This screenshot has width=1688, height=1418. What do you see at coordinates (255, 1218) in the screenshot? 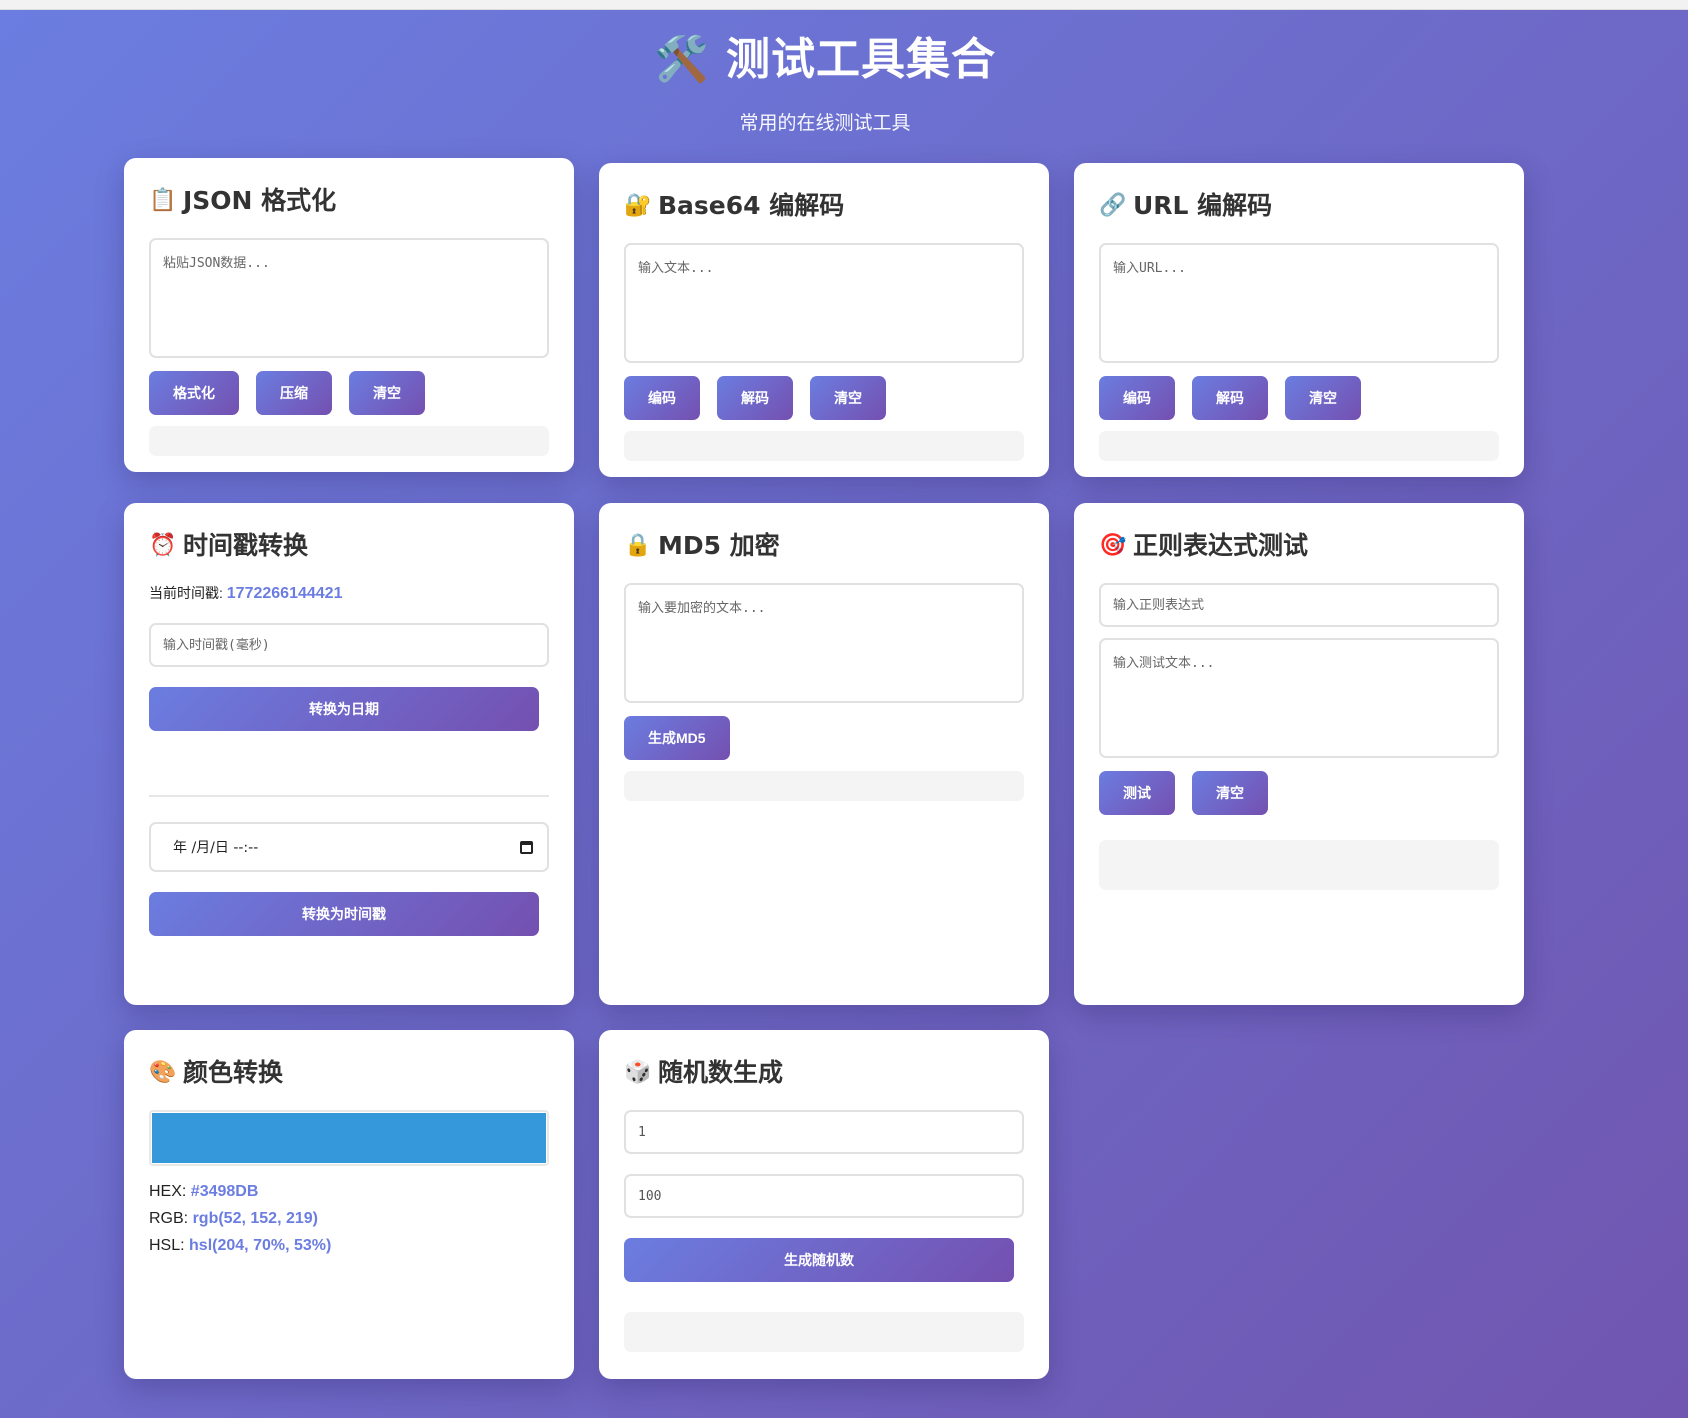
I see `rgb-value: rgb(52, 152, 219)` at bounding box center [255, 1218].